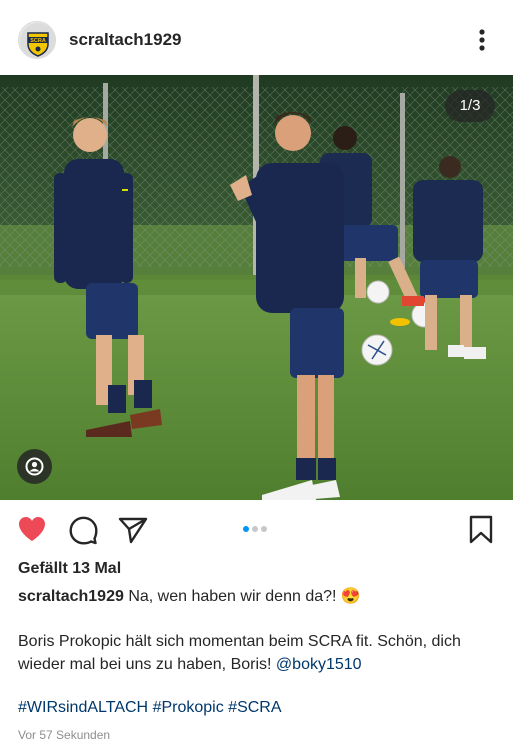 The width and height of the screenshot is (513, 750). I want to click on post-username: scraltach1929, so click(125, 40).